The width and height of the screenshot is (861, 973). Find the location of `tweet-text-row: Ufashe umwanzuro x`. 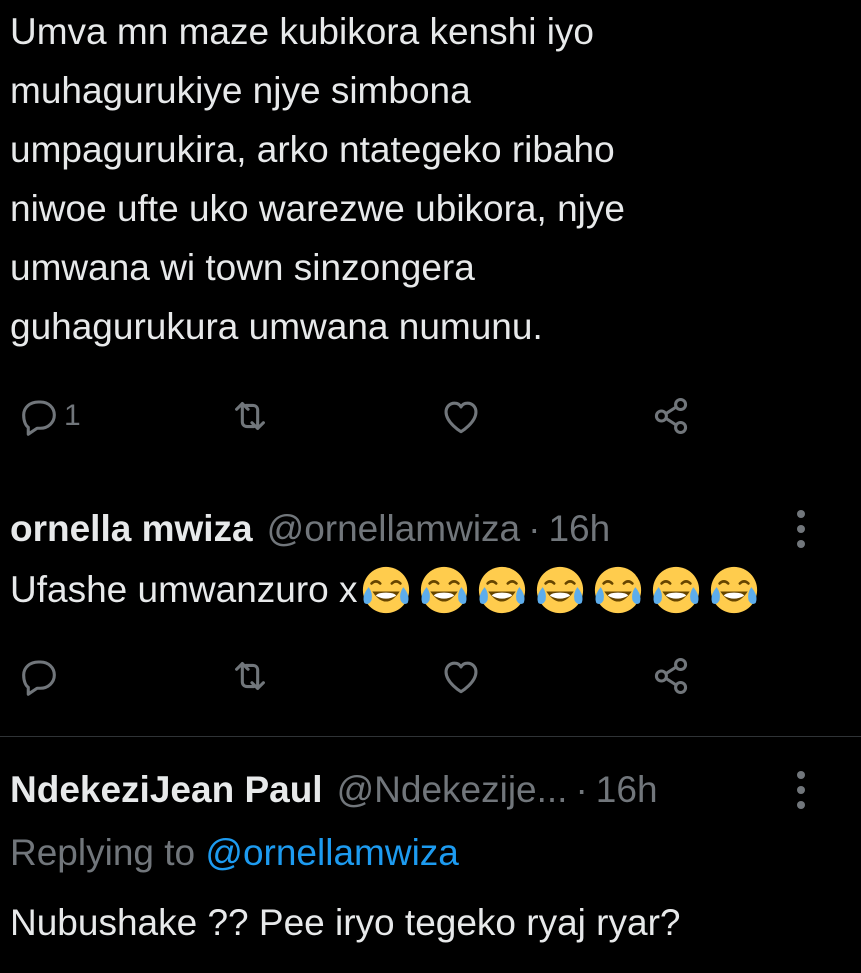

tweet-text-row: Ufashe umwanzuro x is located at coordinates (385, 589).